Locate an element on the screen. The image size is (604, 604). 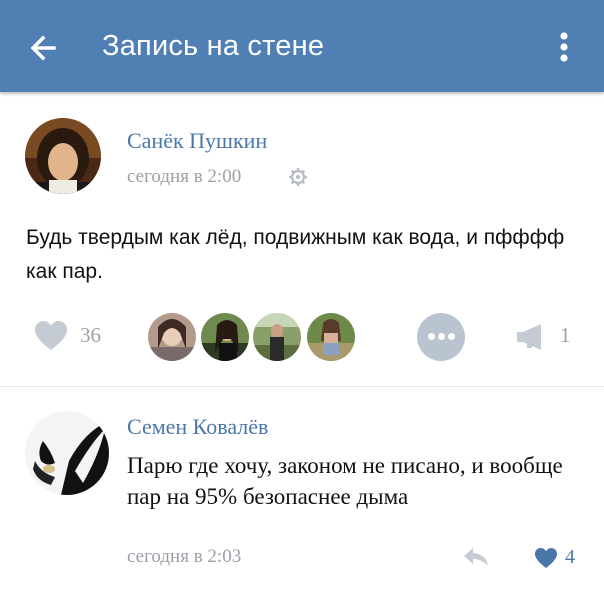
author-avatar is located at coordinates (63, 156).